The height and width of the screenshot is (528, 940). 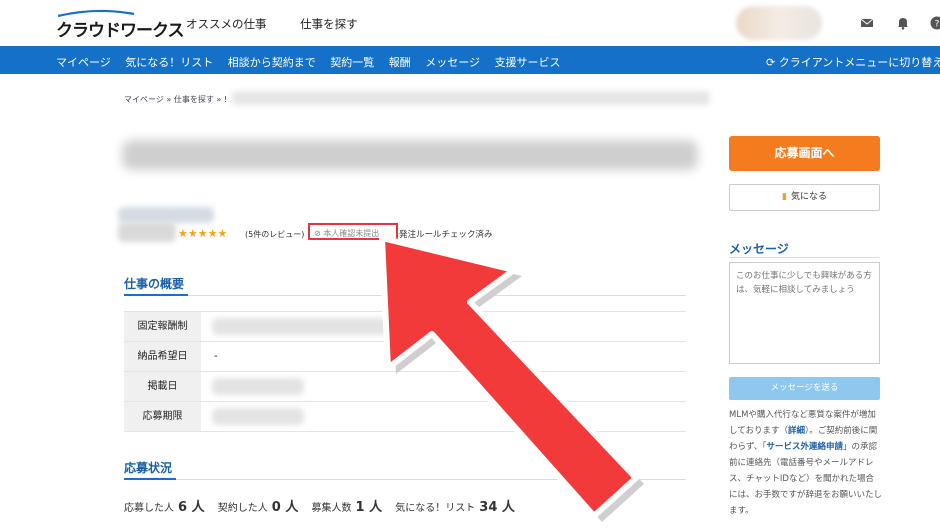 What do you see at coordinates (410, 155) in the screenshot?
I see `job-title-redacted` at bounding box center [410, 155].